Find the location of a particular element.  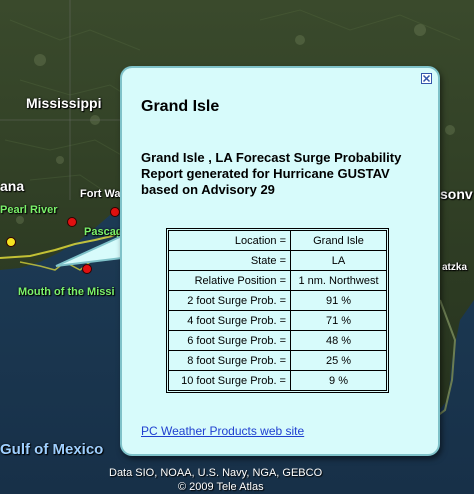

table-row: Relative Position = 1 nm. Northwest is located at coordinates (277, 280).